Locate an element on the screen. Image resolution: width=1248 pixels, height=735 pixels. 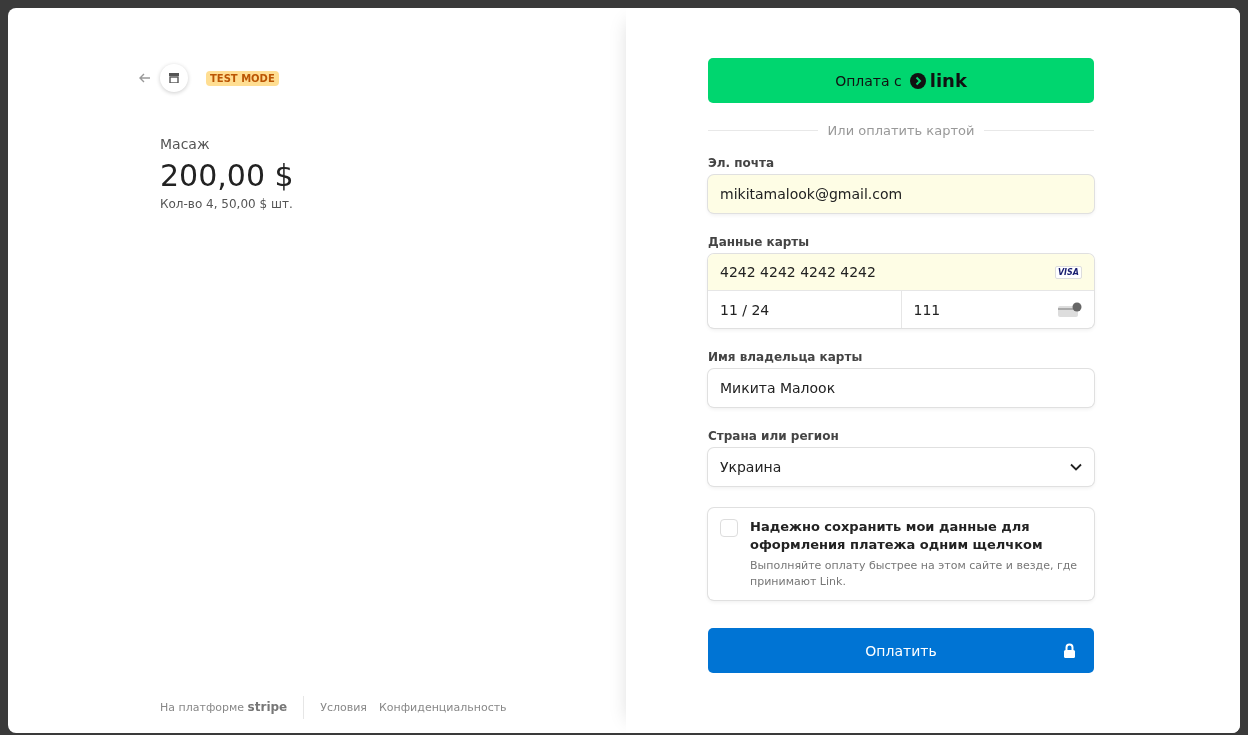
lock-icon is located at coordinates (1069, 650).